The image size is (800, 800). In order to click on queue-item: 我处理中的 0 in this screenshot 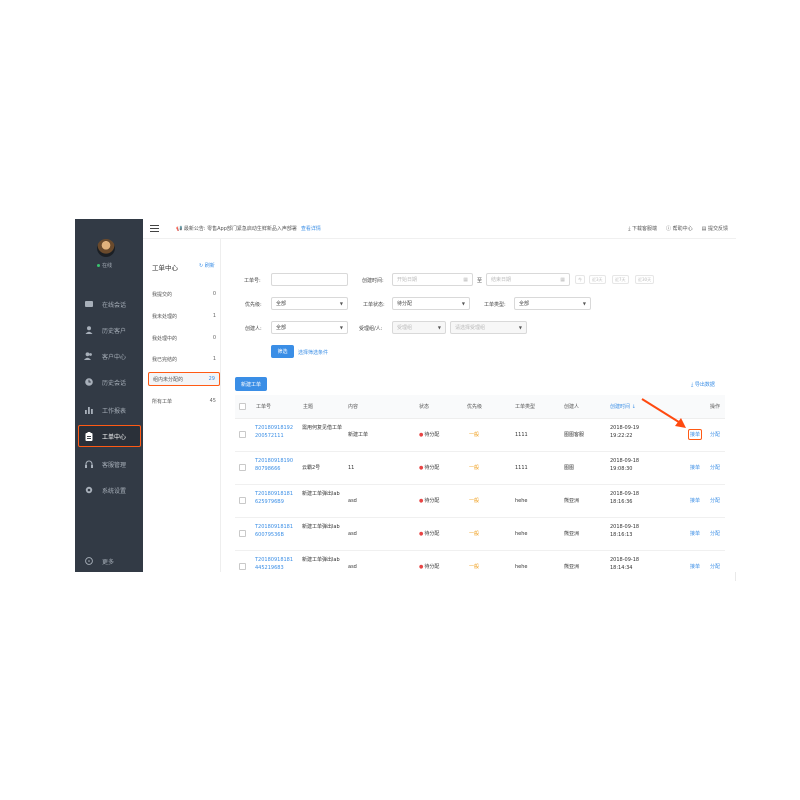, I will do `click(184, 338)`.